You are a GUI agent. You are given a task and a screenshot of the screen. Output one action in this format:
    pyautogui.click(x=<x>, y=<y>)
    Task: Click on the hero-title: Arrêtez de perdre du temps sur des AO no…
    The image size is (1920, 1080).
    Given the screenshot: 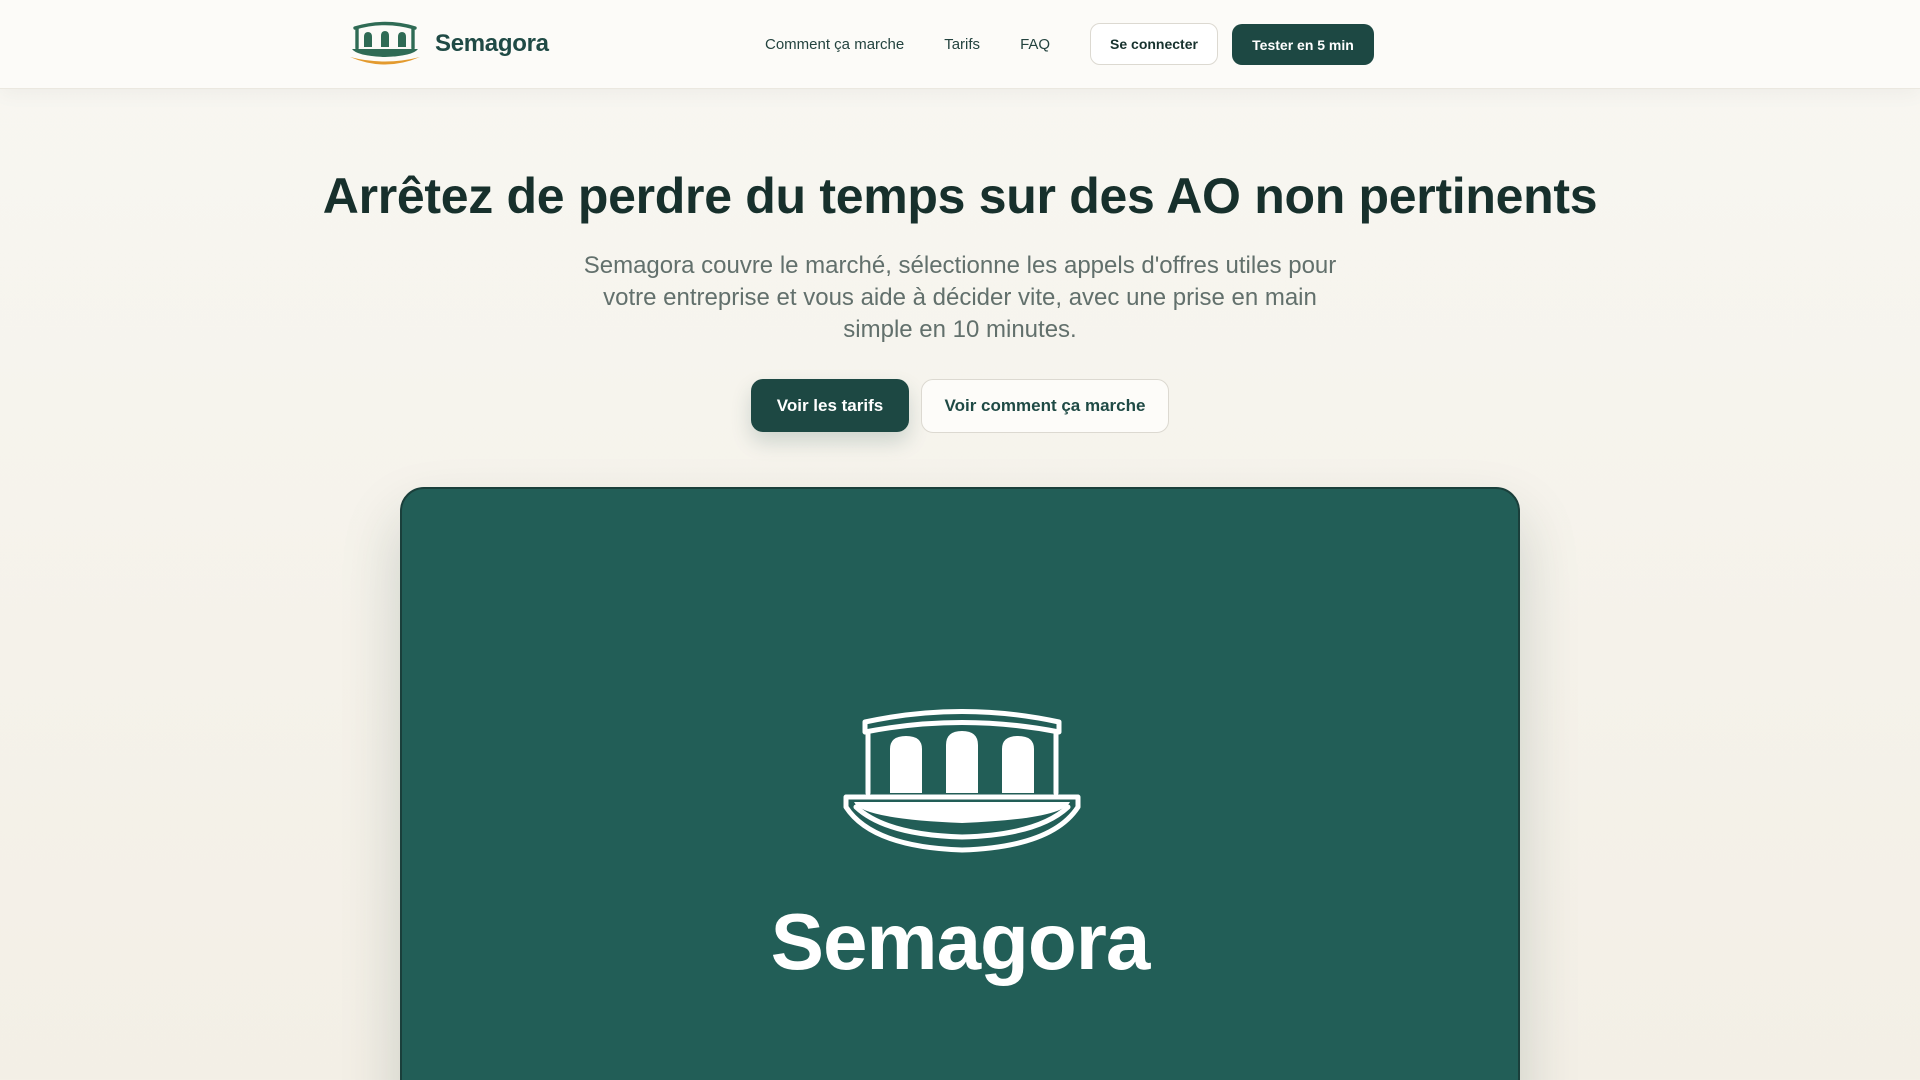 What is the action you would take?
    pyautogui.click(x=960, y=196)
    